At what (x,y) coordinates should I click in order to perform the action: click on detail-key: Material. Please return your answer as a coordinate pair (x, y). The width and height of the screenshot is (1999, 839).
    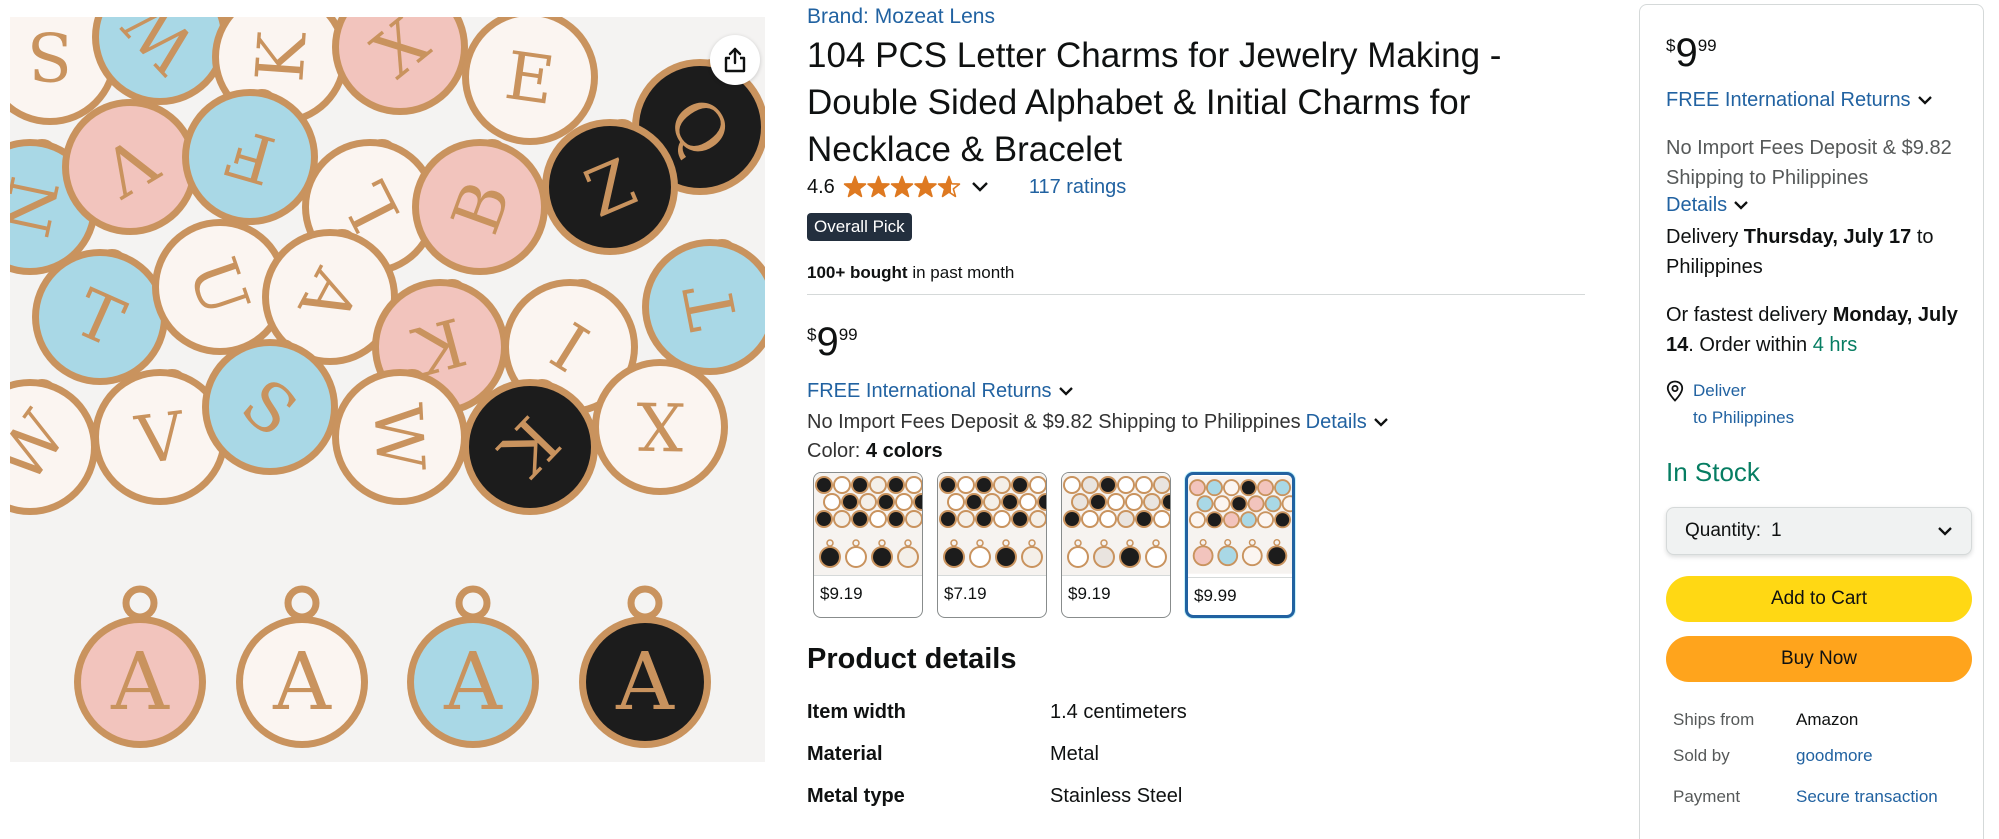
    Looking at the image, I should click on (845, 754).